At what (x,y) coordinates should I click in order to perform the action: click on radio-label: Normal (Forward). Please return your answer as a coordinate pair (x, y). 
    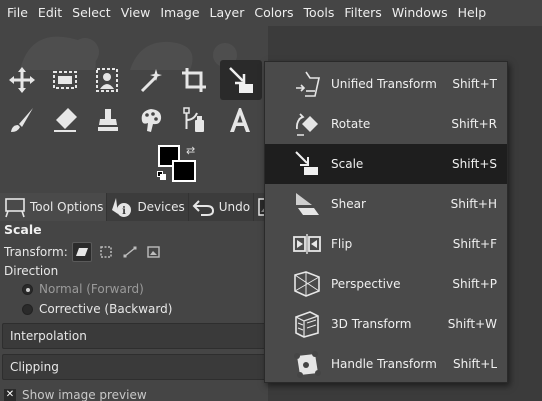
    Looking at the image, I should click on (91, 289).